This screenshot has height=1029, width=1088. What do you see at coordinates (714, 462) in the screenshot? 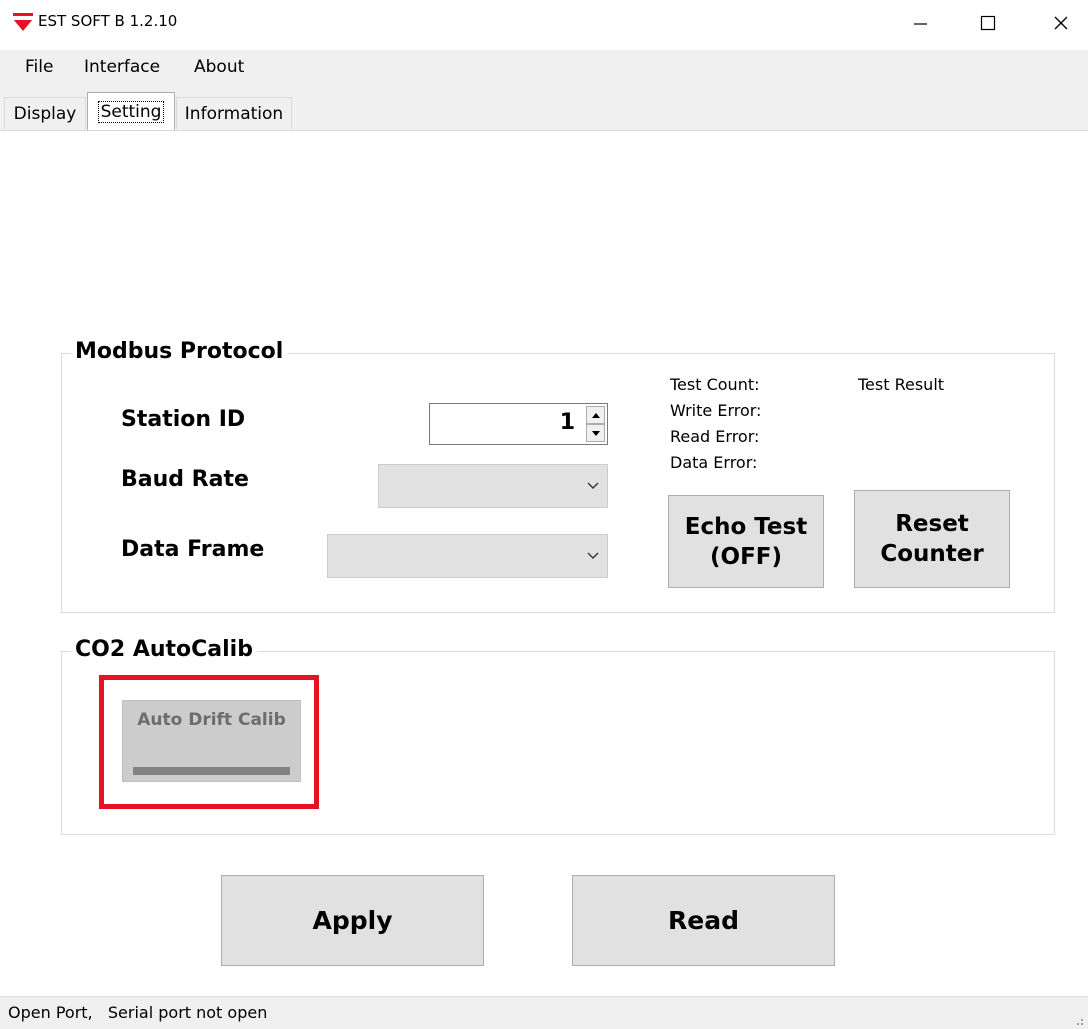
I see `data-error-label: Data Error:` at bounding box center [714, 462].